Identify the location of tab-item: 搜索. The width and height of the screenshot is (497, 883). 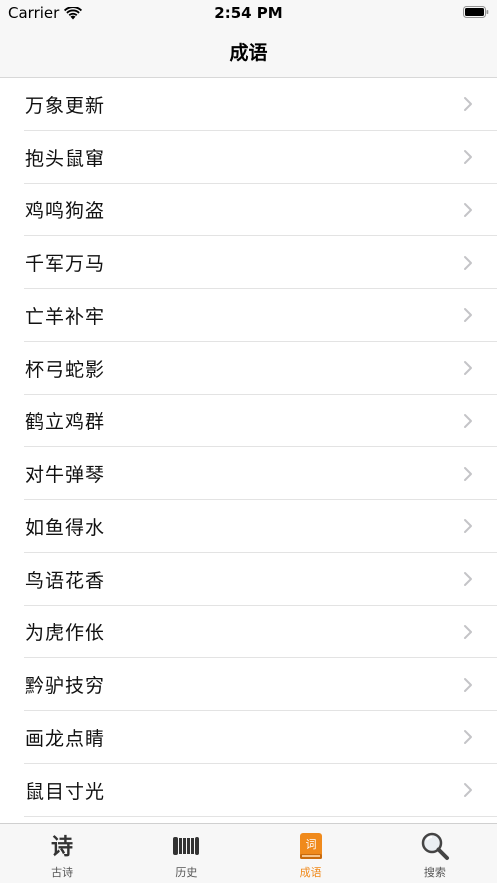
(435, 853).